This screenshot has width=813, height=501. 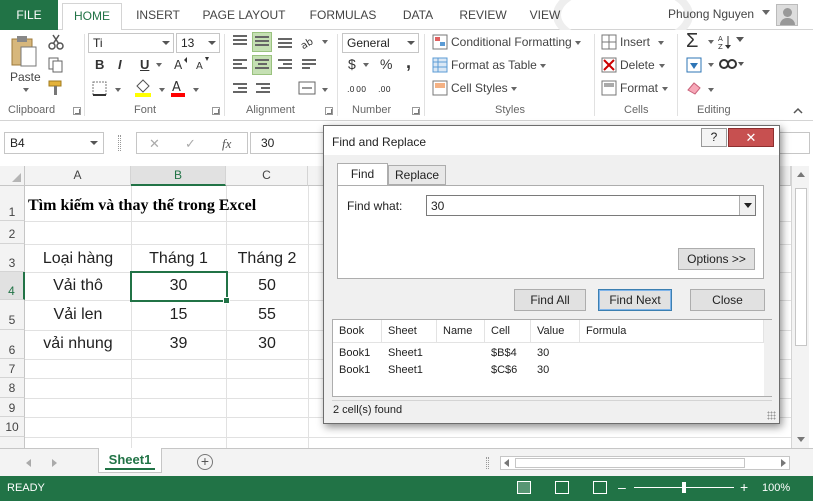 What do you see at coordinates (461, 331) in the screenshot?
I see `results-header-name: Name` at bounding box center [461, 331].